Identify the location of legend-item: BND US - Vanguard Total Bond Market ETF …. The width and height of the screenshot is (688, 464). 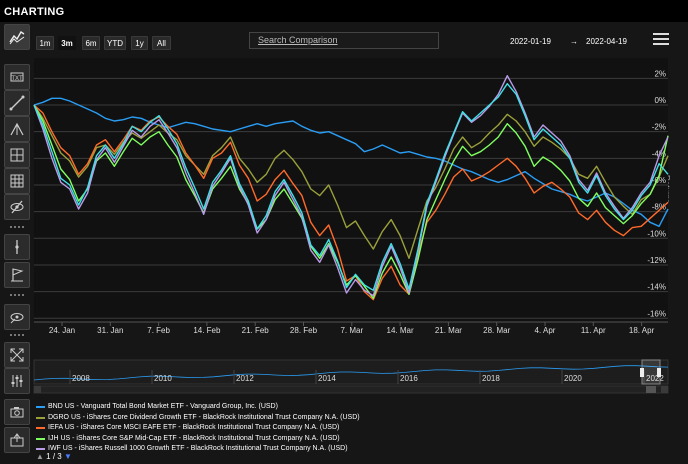
(198, 407).